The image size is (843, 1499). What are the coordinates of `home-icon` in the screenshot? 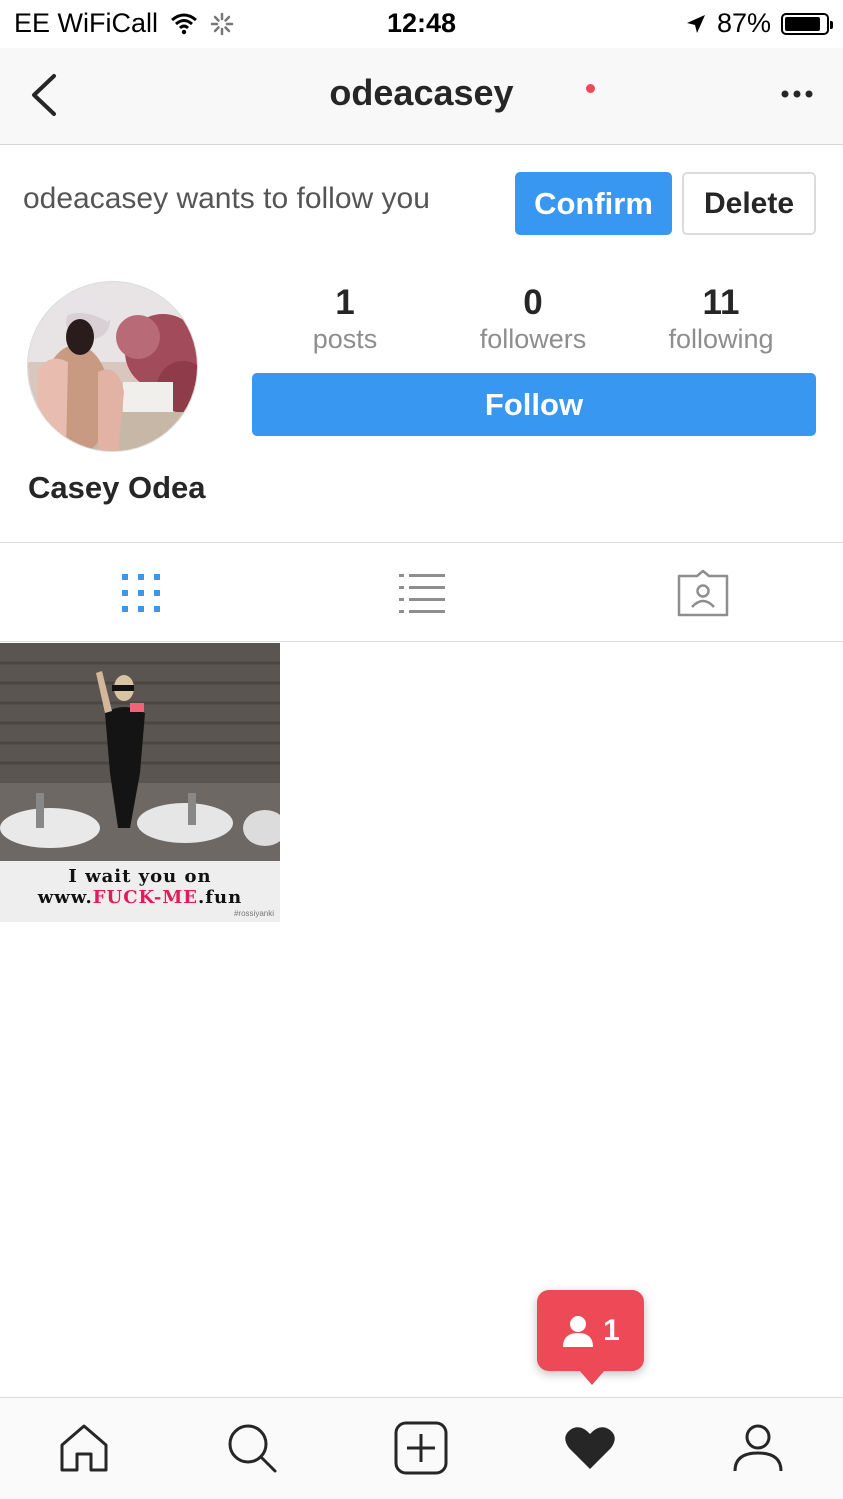 It's located at (84, 1448).